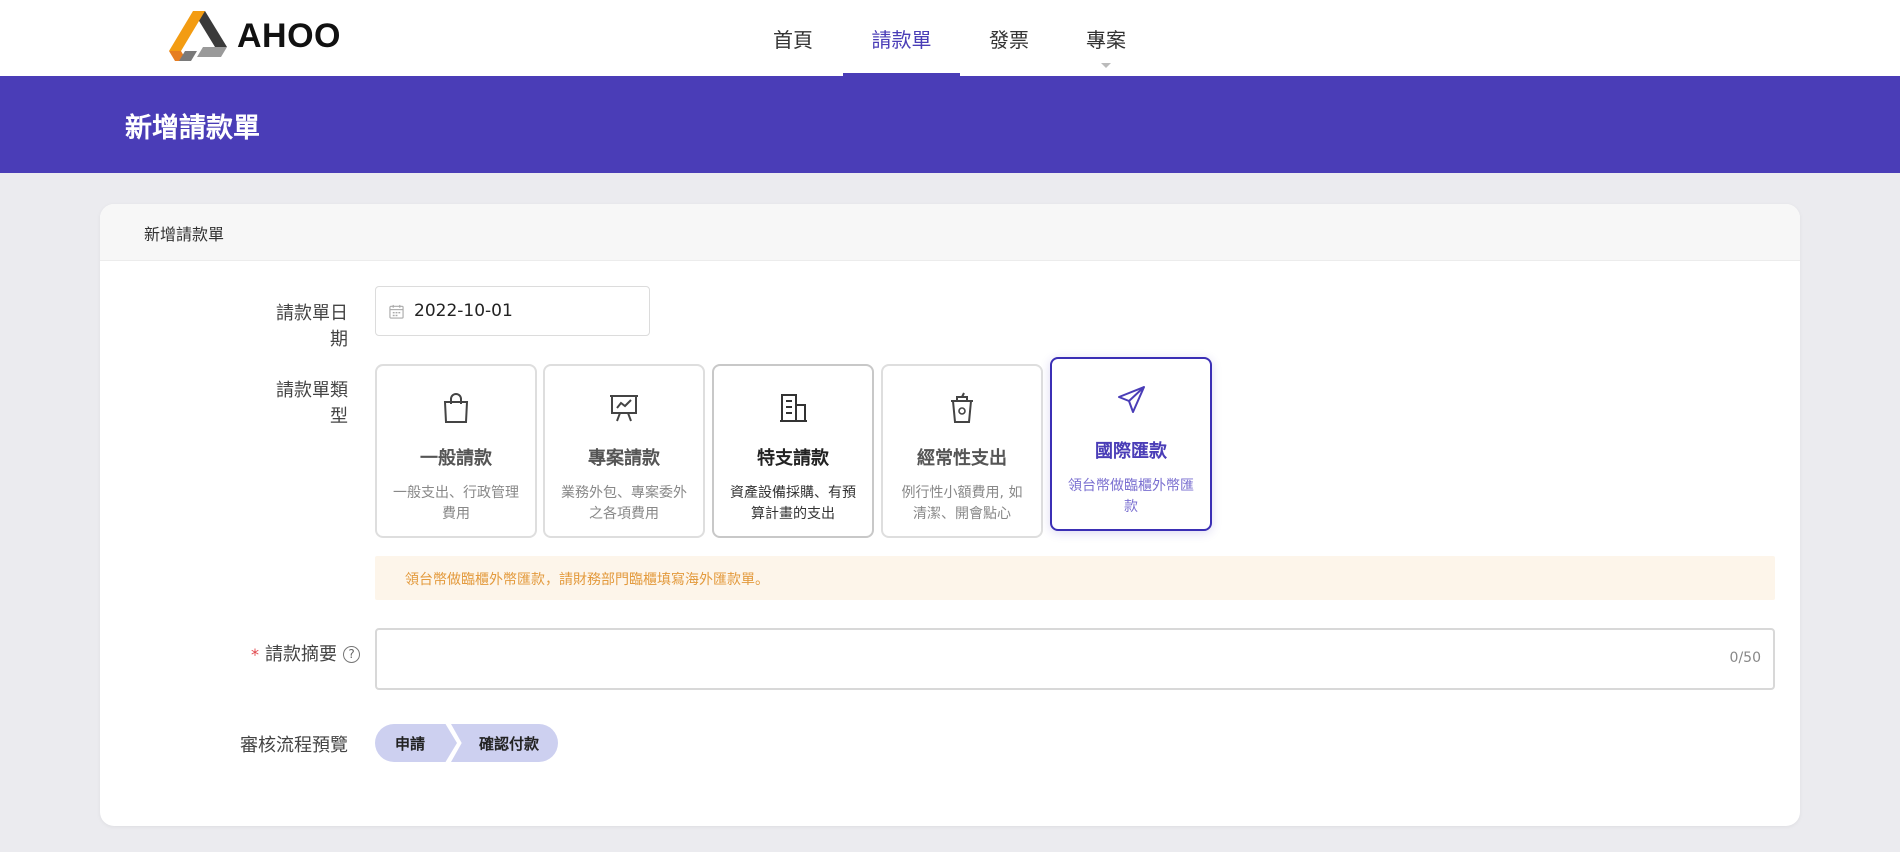  I want to click on type-title: 一般請款, so click(456, 458).